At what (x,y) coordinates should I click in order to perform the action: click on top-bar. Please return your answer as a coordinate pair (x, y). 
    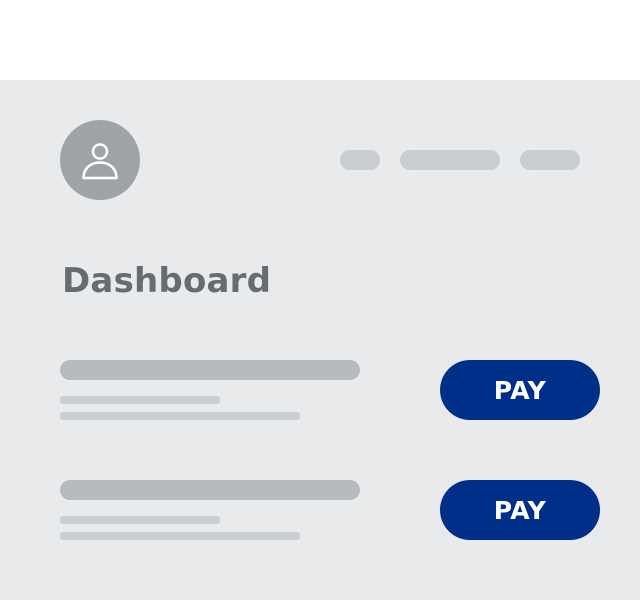
    Looking at the image, I should click on (320, 40).